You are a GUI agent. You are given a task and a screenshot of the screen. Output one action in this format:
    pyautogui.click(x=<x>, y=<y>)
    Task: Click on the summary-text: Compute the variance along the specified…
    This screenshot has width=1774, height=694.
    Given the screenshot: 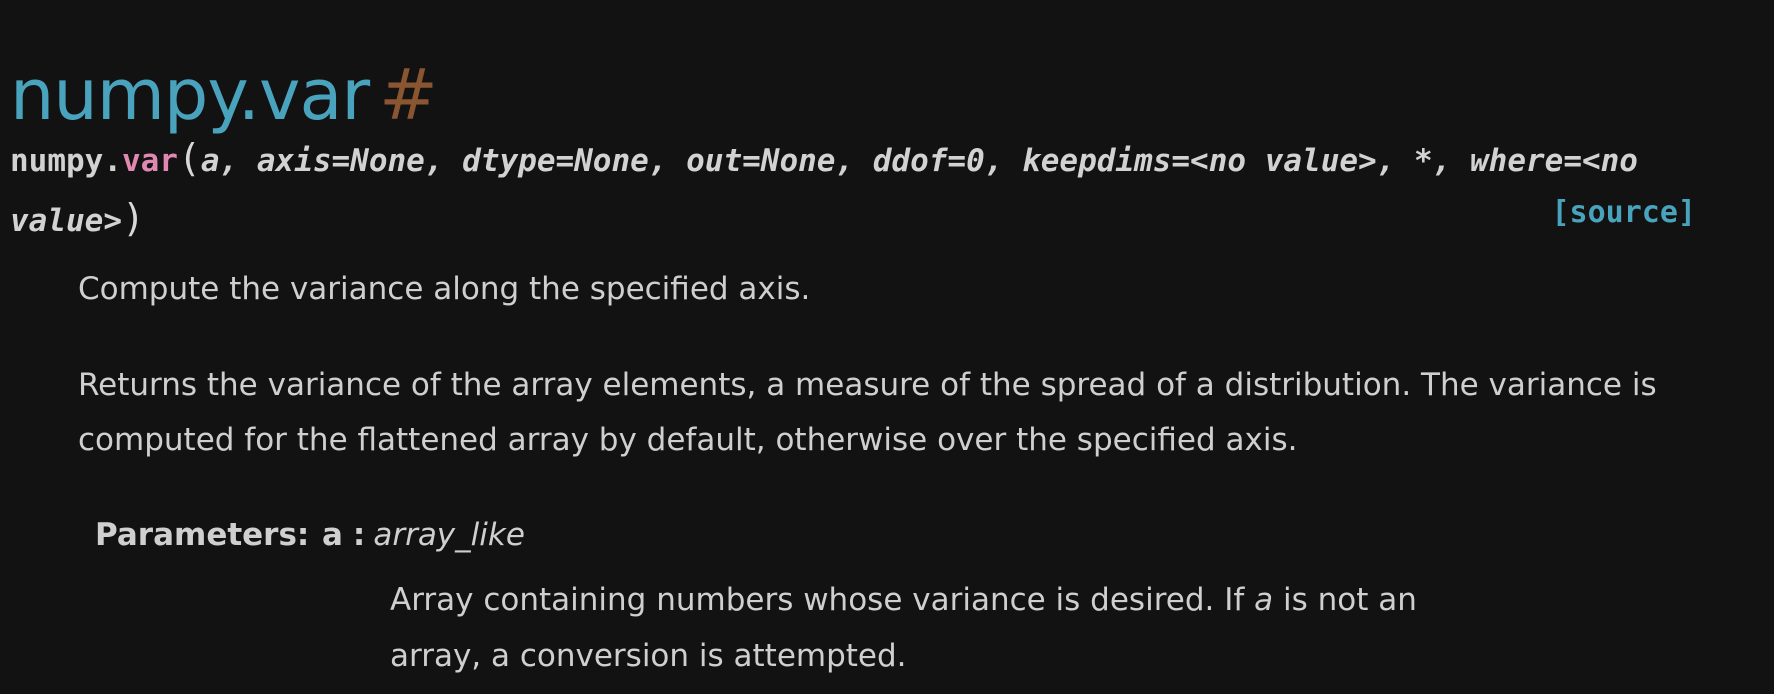 What is the action you would take?
    pyautogui.click(x=444, y=289)
    